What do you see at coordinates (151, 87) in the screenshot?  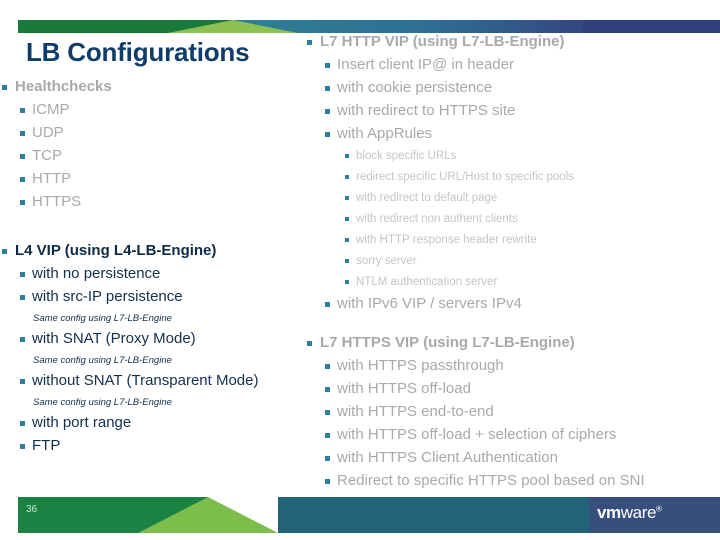 I see `healthchecks-heading: Healthchecks` at bounding box center [151, 87].